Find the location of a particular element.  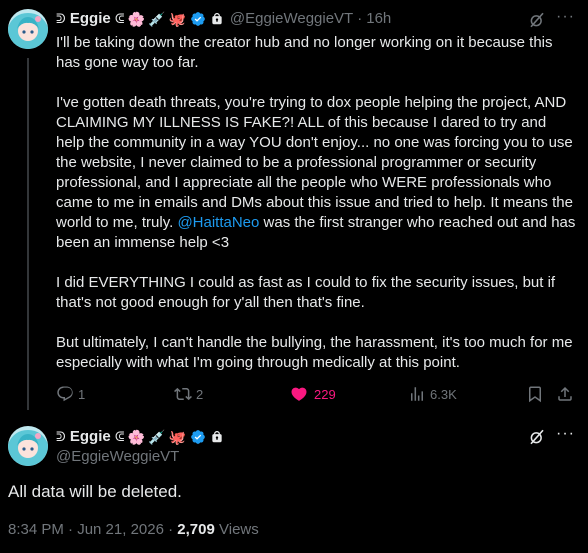

share-icon is located at coordinates (565, 393).